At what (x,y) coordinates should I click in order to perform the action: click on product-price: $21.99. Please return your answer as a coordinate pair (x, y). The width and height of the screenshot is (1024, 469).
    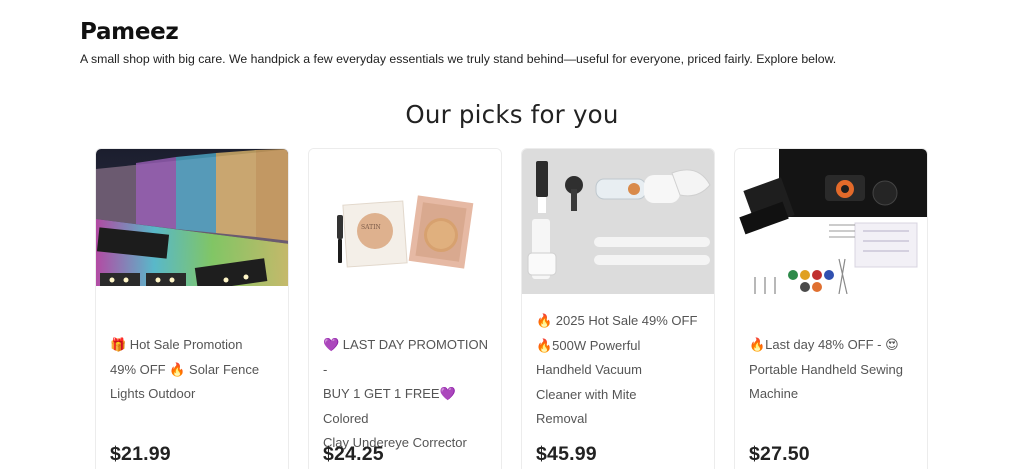
    Looking at the image, I should click on (140, 454).